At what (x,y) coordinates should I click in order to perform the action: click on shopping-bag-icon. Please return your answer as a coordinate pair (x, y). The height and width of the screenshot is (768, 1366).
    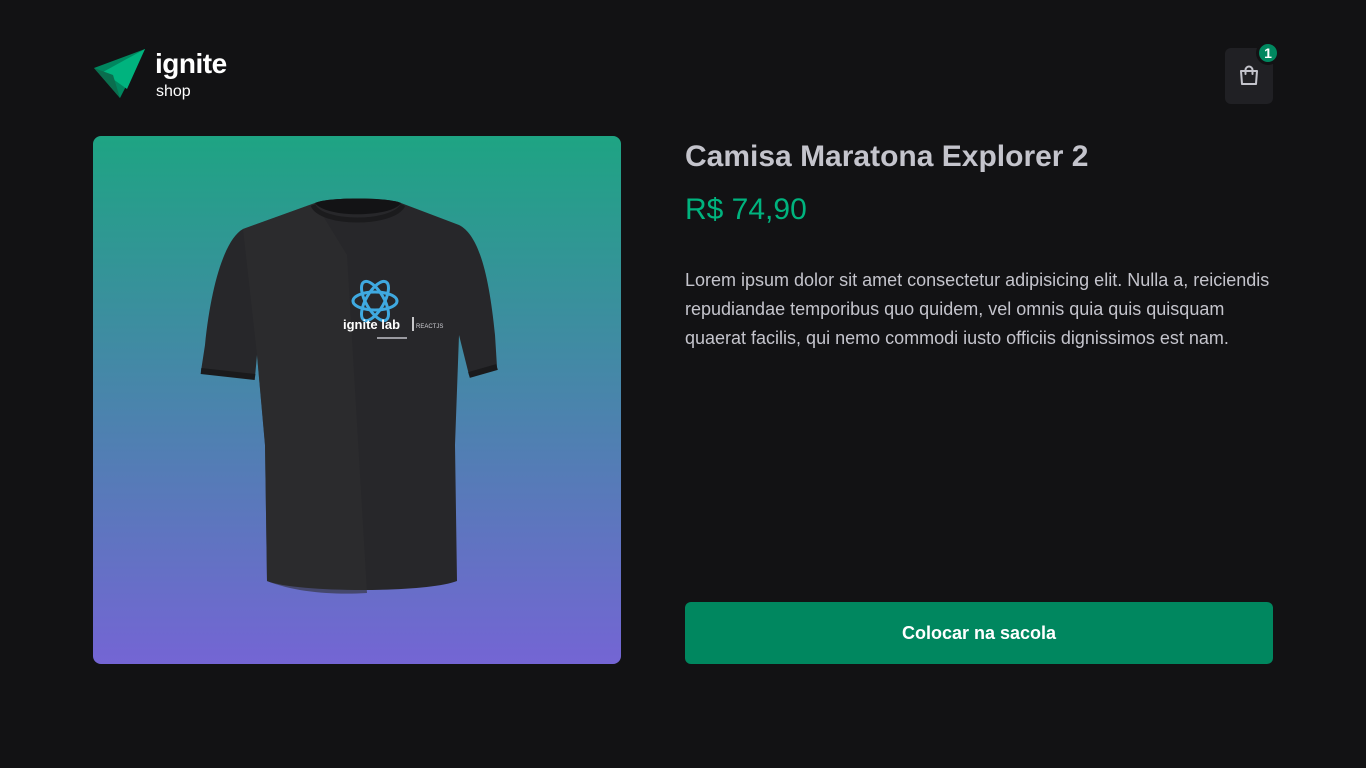
    Looking at the image, I should click on (1249, 75).